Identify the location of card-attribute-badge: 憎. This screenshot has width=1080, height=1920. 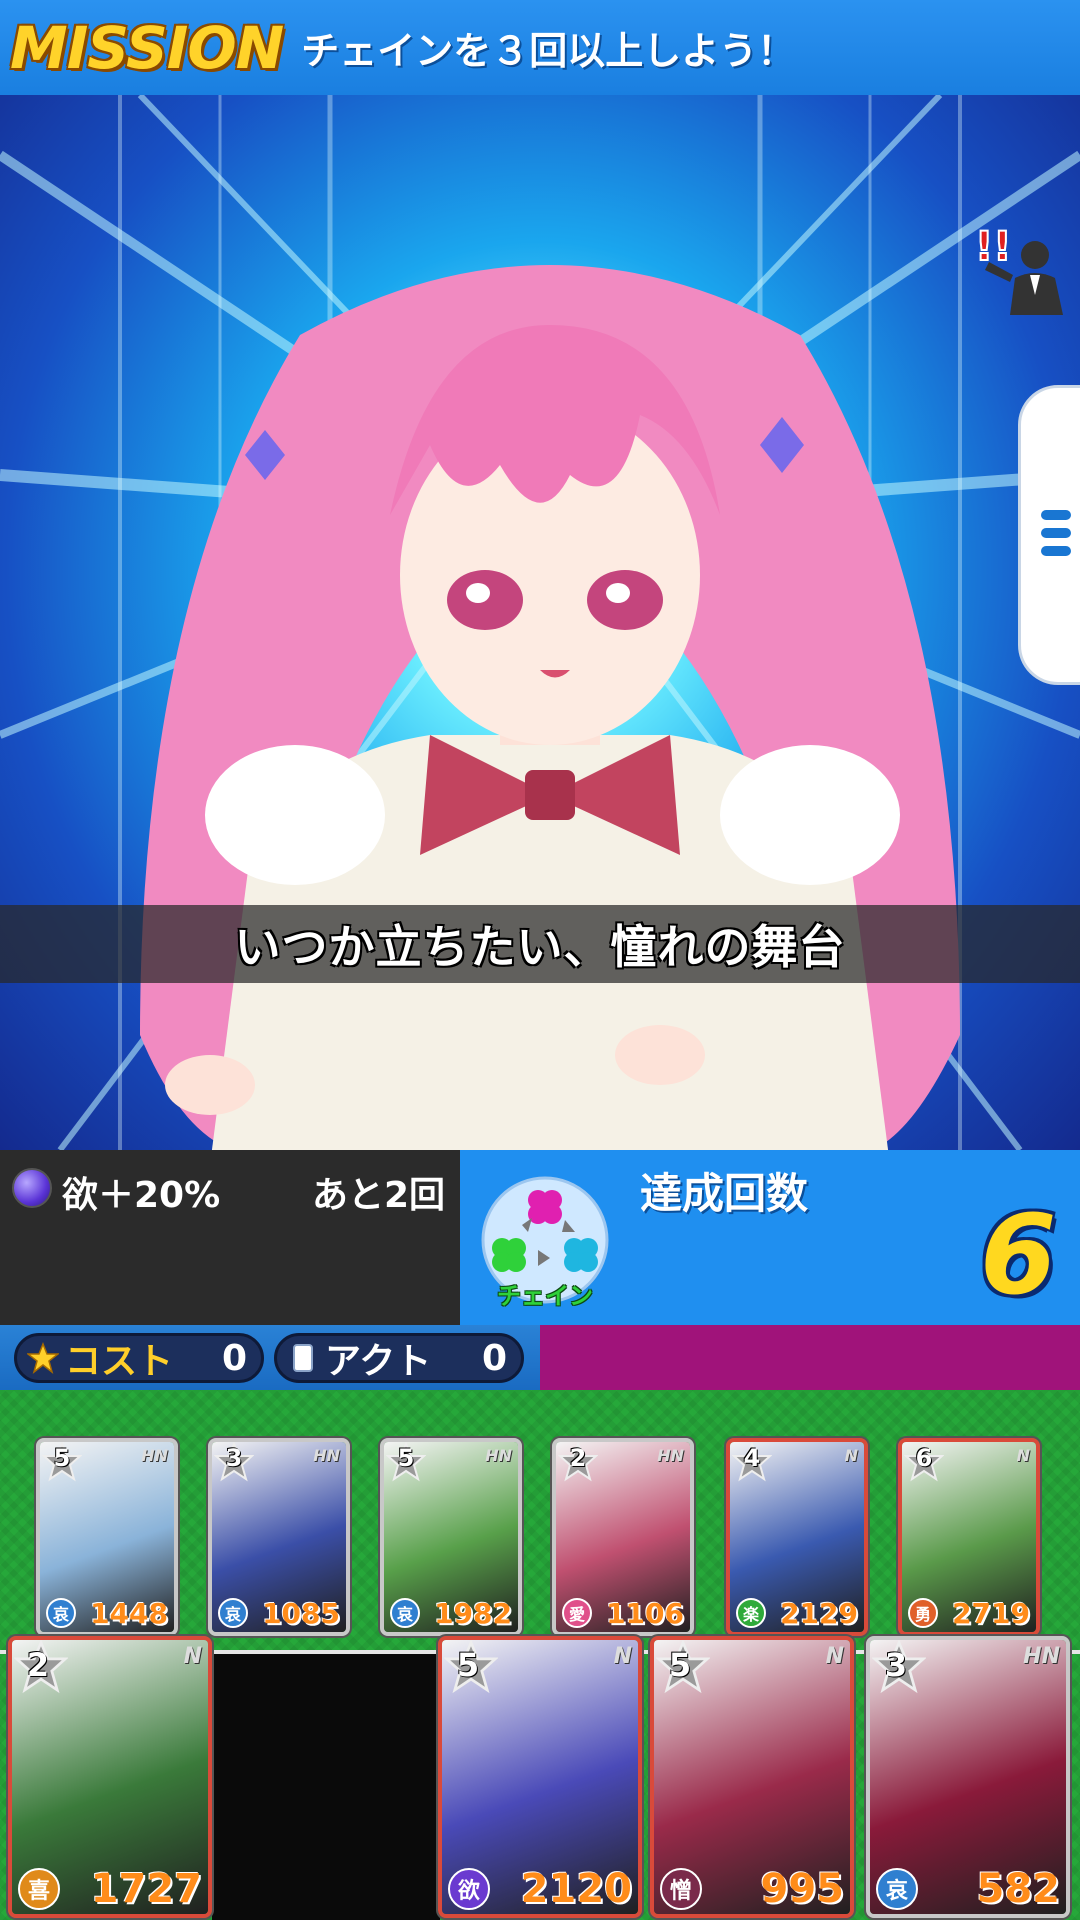
(681, 1889).